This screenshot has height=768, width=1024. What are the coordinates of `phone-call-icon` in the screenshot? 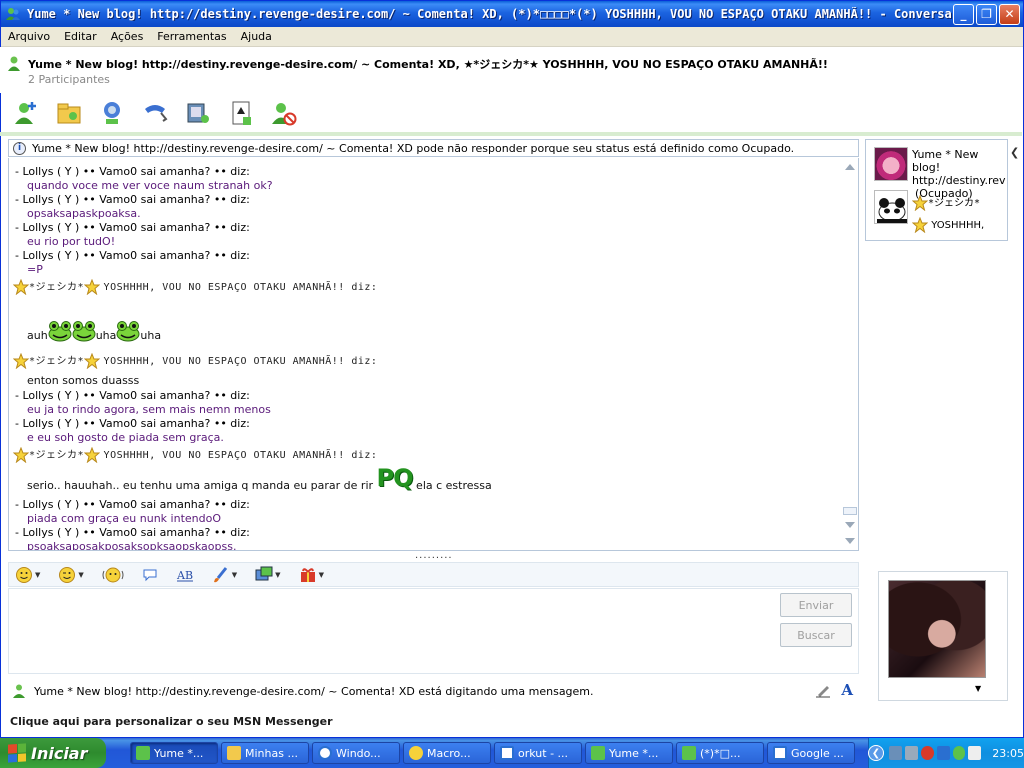 It's located at (155, 113).